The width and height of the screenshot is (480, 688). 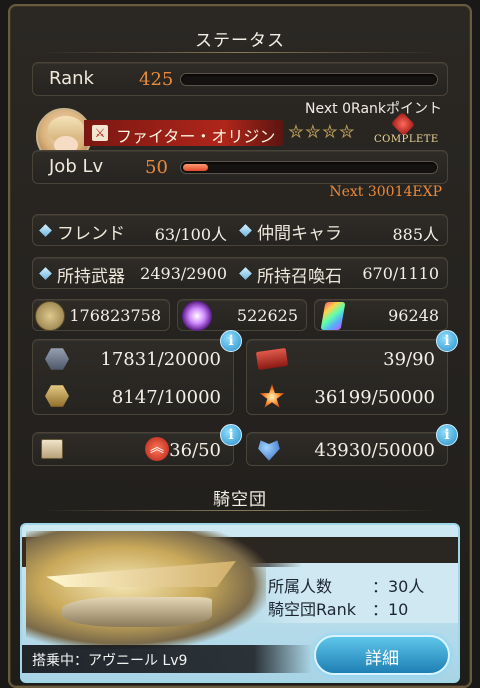 What do you see at coordinates (91, 234) in the screenshot?
I see `friend-label: フレンド` at bounding box center [91, 234].